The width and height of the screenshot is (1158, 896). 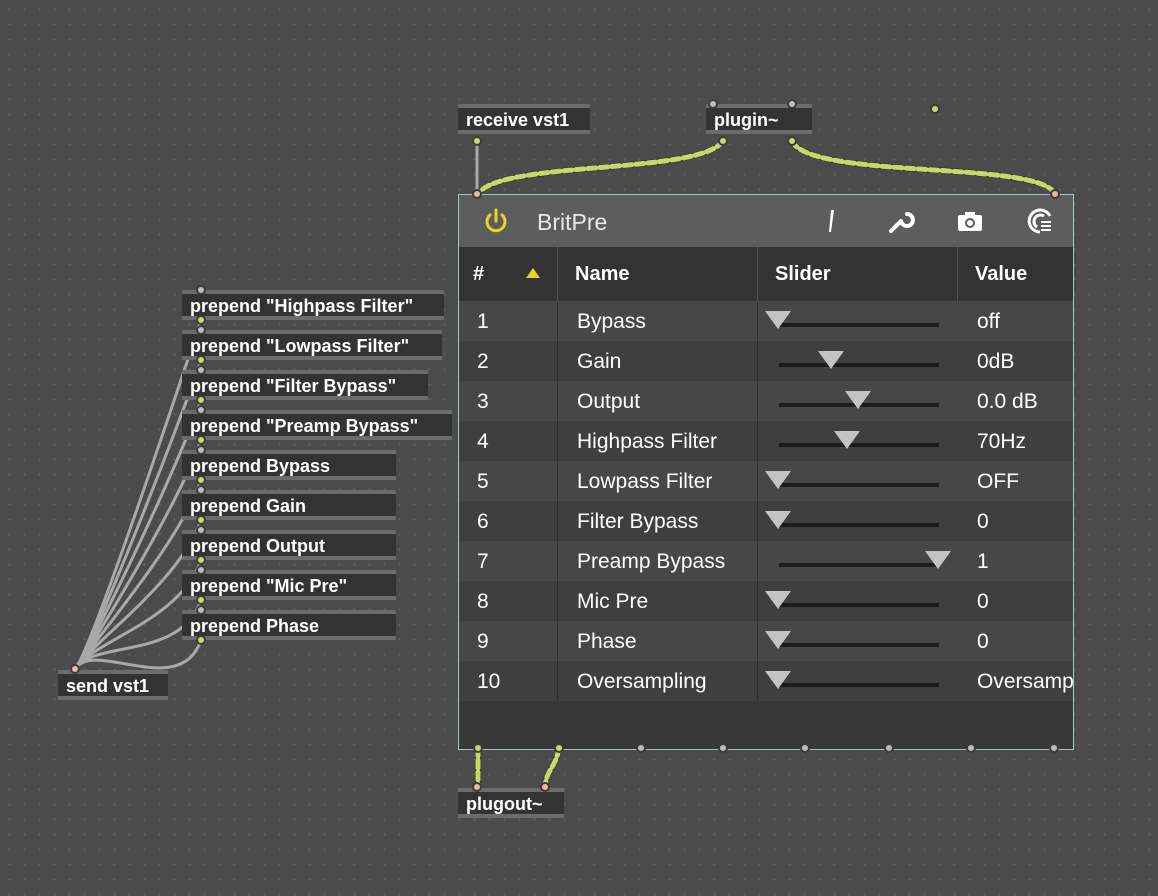 What do you see at coordinates (545, 787) in the screenshot?
I see `plugout-inlet-right` at bounding box center [545, 787].